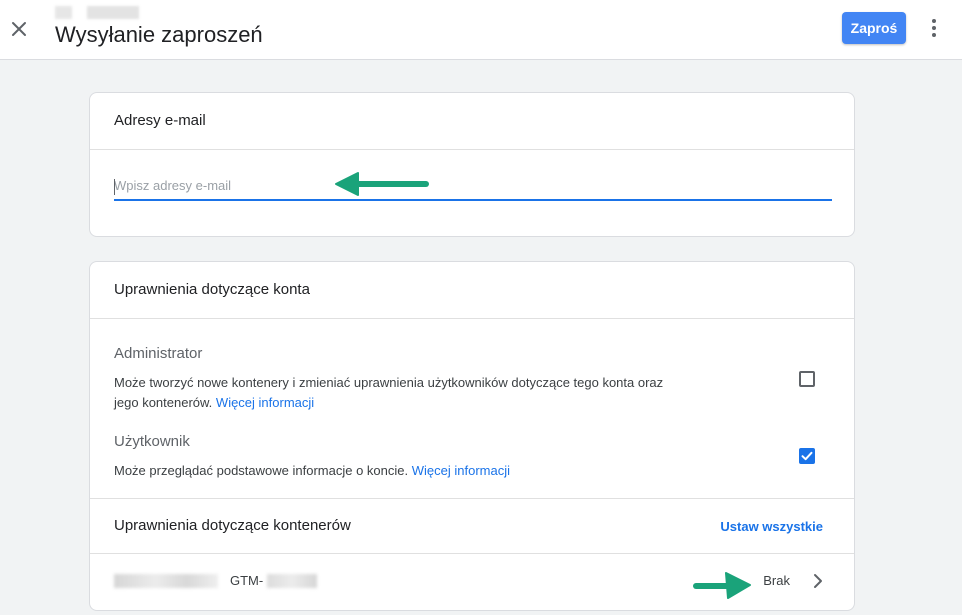  What do you see at coordinates (158, 353) in the screenshot?
I see `role-admin-title: Administrator` at bounding box center [158, 353].